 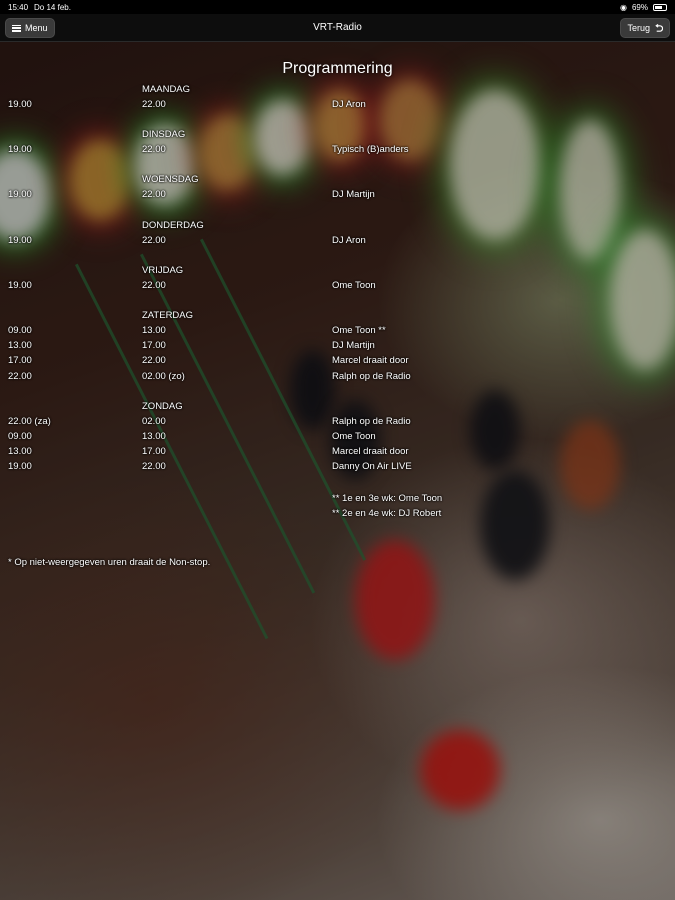 I want to click on schedule-note: ** 2e en 4e wk: DJ Robert, so click(x=387, y=513).